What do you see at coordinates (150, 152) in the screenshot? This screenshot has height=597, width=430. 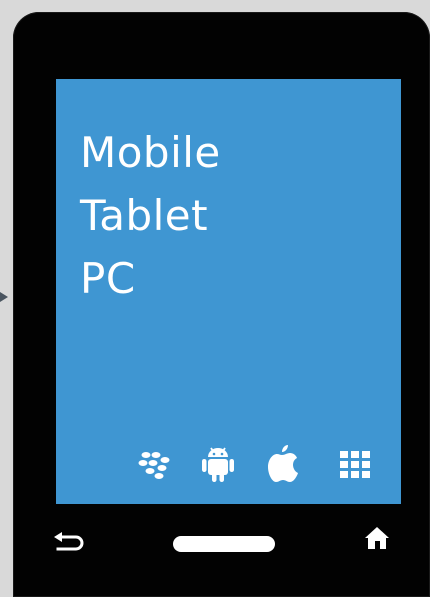 I see `line-mobile: Mobile` at bounding box center [150, 152].